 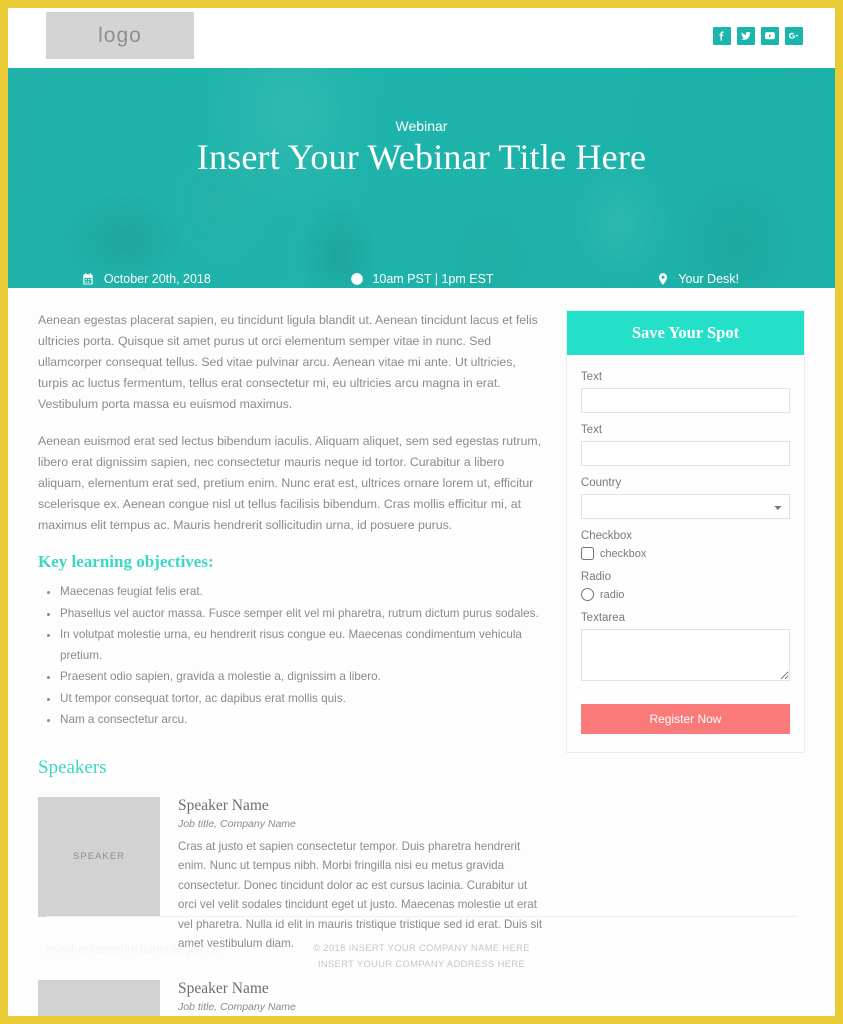 I want to click on field-text-1: Text, so click(x=685, y=392).